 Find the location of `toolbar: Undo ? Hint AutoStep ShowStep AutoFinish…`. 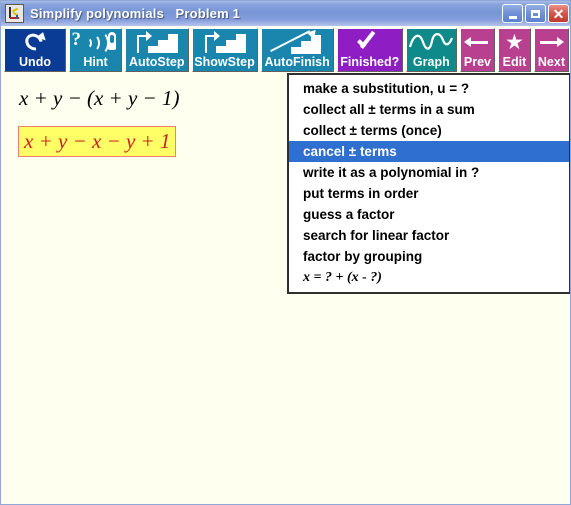

toolbar: Undo ? Hint AutoStep ShowStep AutoFinish… is located at coordinates (285, 50).